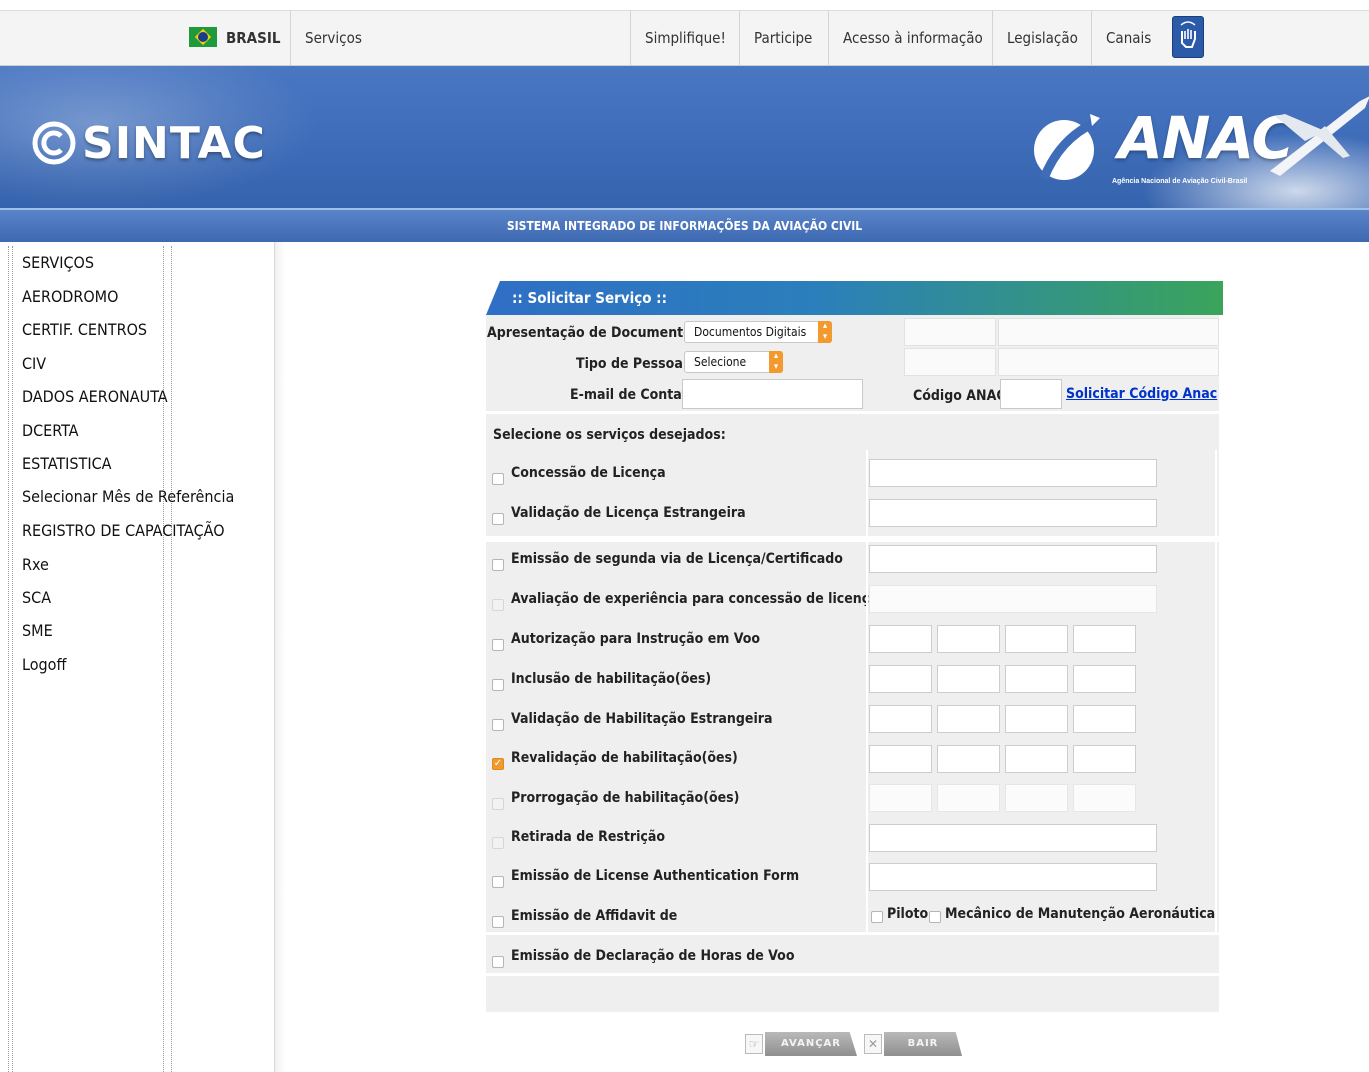 The image size is (1369, 1072). Describe the element at coordinates (128, 496) in the screenshot. I see `sidebar-item-mes-referencia: Selecionar Mês de Referência` at that location.